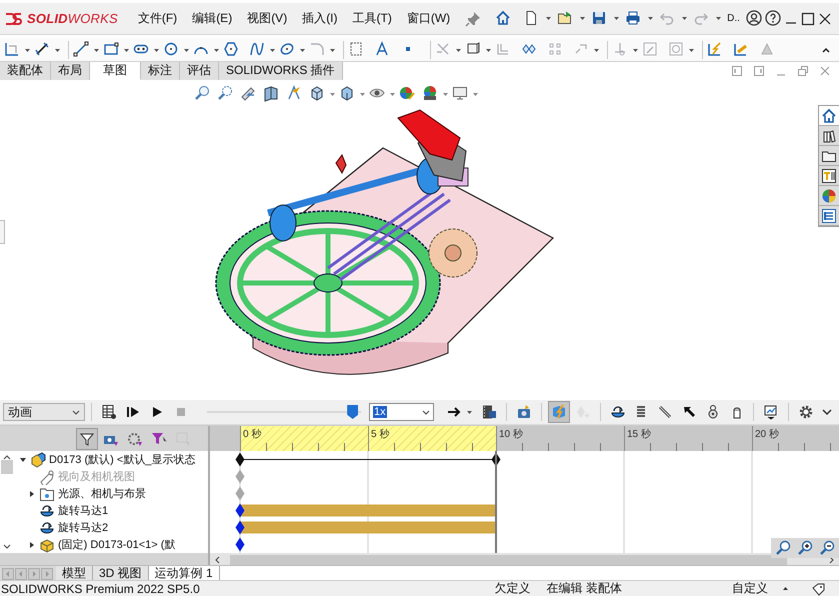 This screenshot has width=839, height=596. I want to click on save-animation-icon, so click(489, 412).